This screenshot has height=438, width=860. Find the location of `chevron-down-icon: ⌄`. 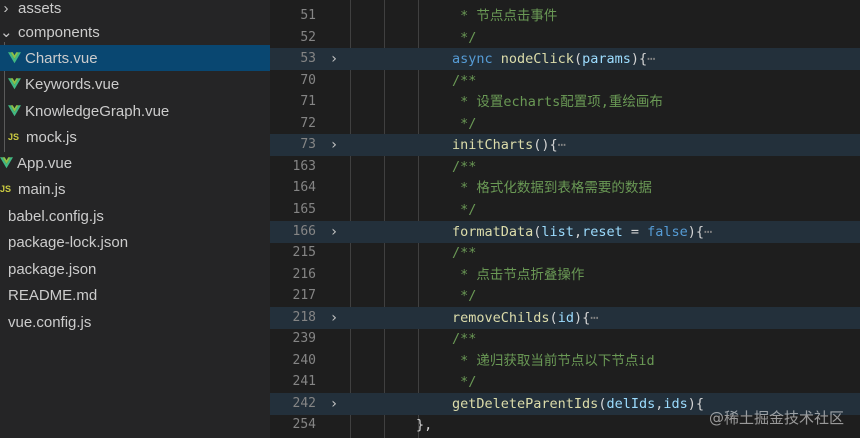

chevron-down-icon: ⌄ is located at coordinates (6, 32).